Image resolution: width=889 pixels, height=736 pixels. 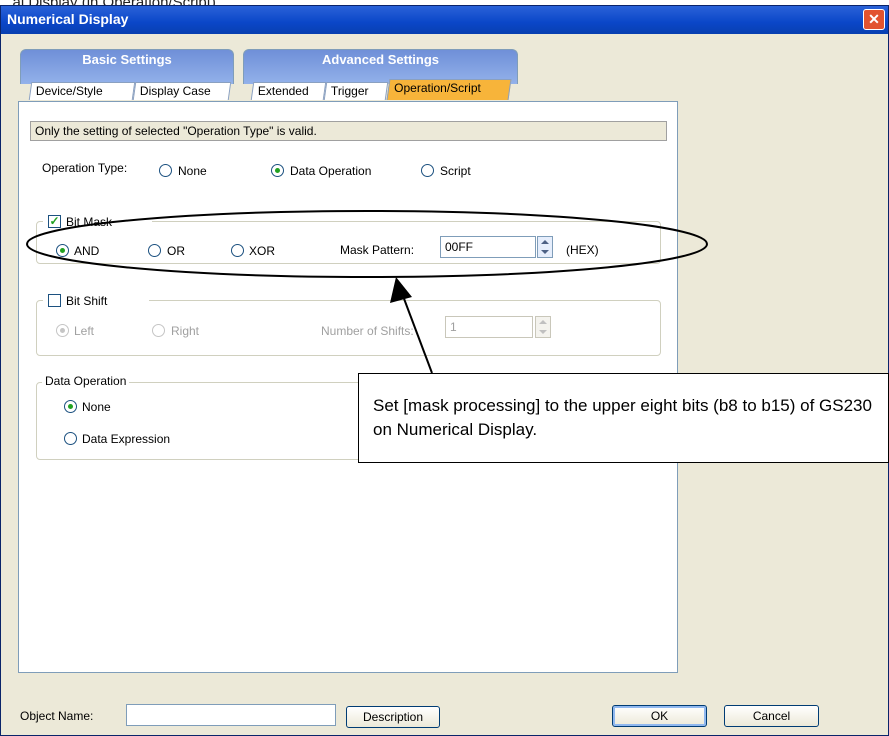 I want to click on callout-arrow-line, so click(x=417, y=334).